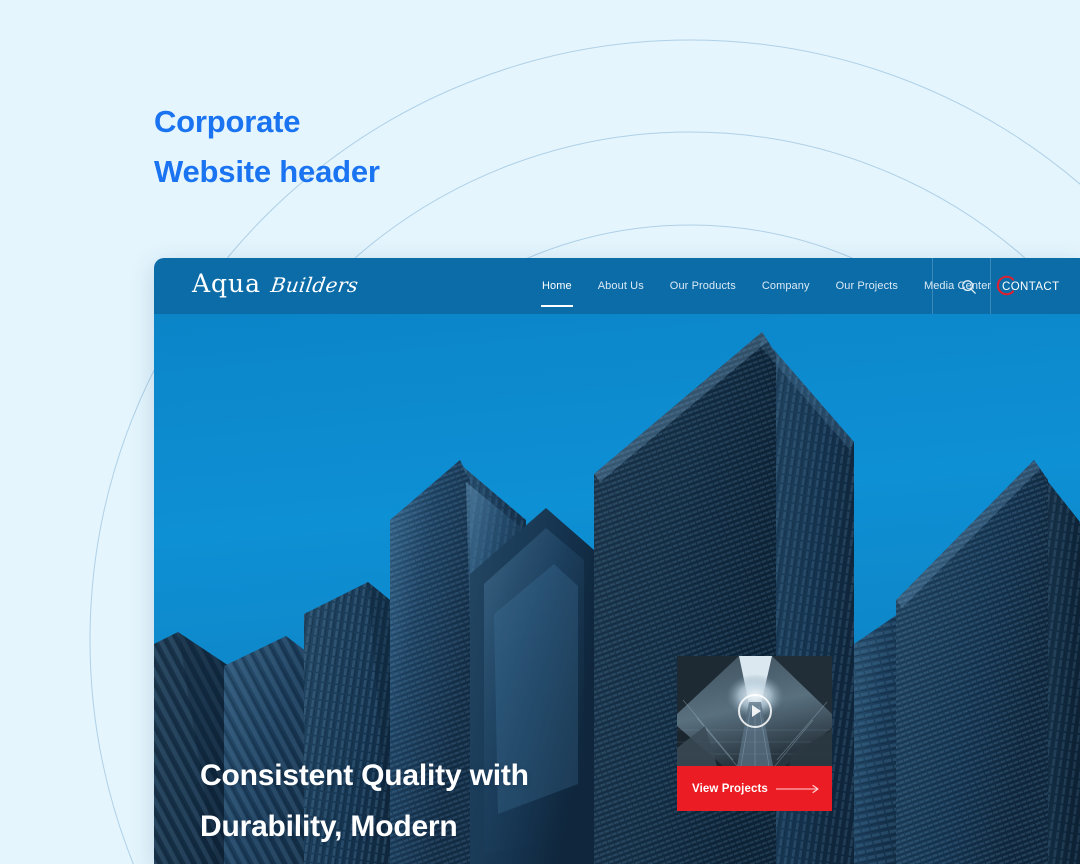  Describe the element at coordinates (227, 283) in the screenshot. I see `brand-name-main: Aqua` at that location.